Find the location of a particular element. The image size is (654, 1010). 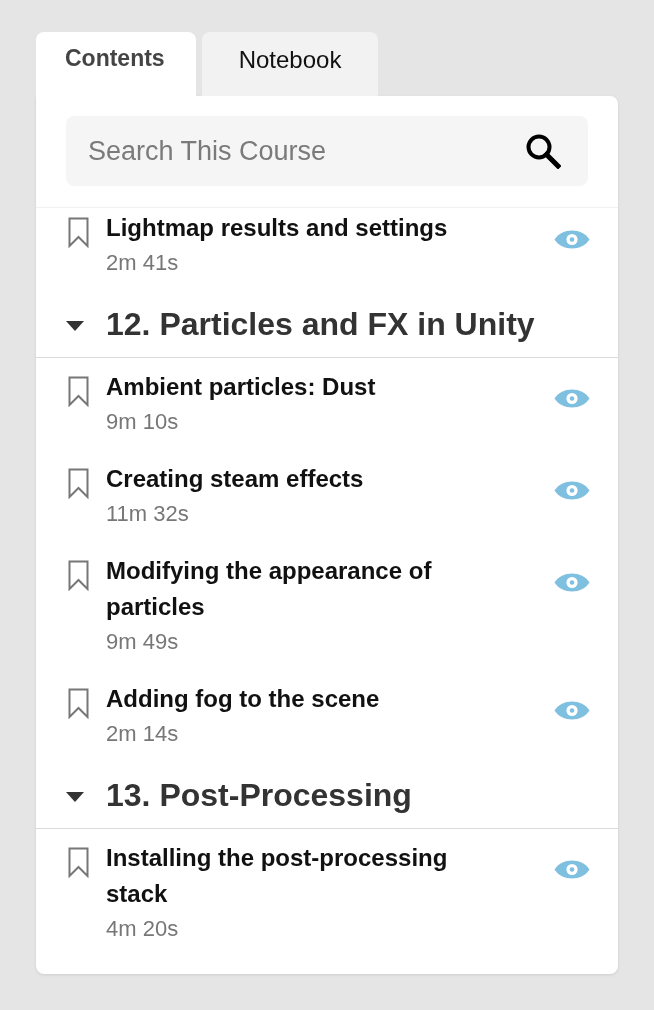

tab: Notebook is located at coordinates (290, 64).